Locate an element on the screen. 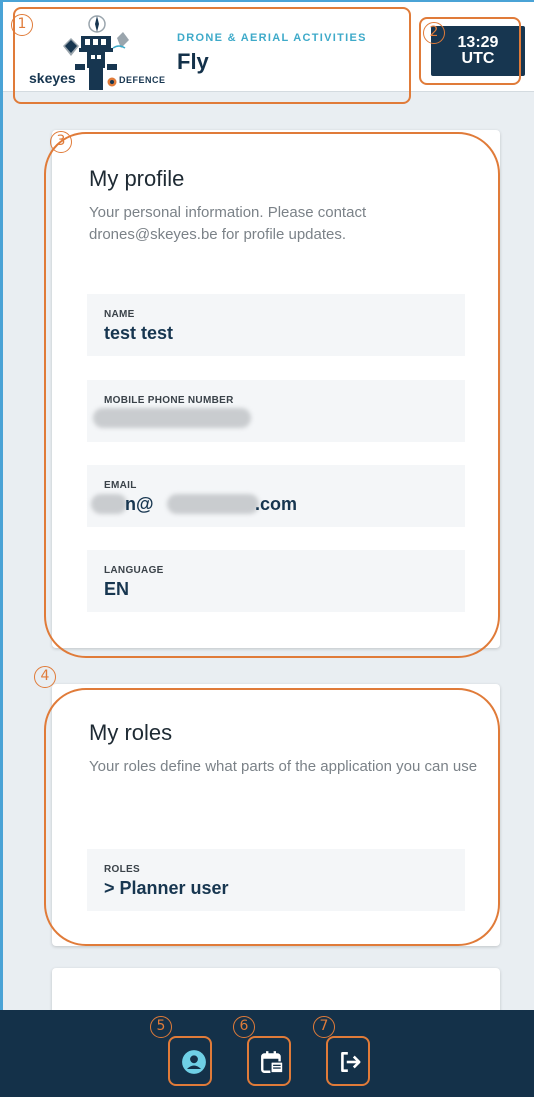 Image resolution: width=534 pixels, height=1097 pixels. roles-value: > Planner user is located at coordinates (166, 888).